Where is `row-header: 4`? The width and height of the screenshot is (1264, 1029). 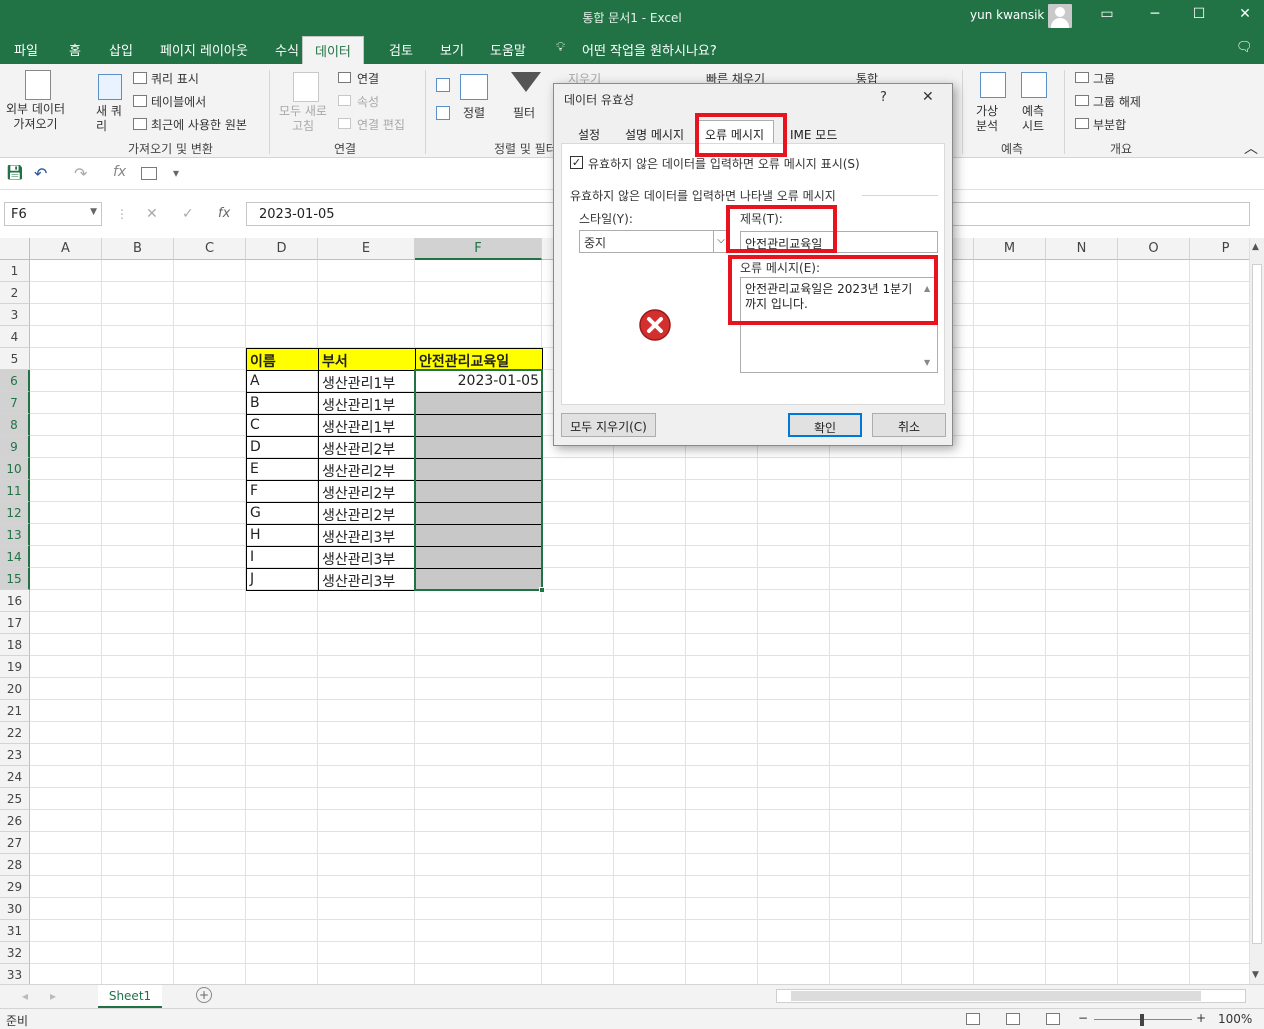
row-header: 4 is located at coordinates (15, 337).